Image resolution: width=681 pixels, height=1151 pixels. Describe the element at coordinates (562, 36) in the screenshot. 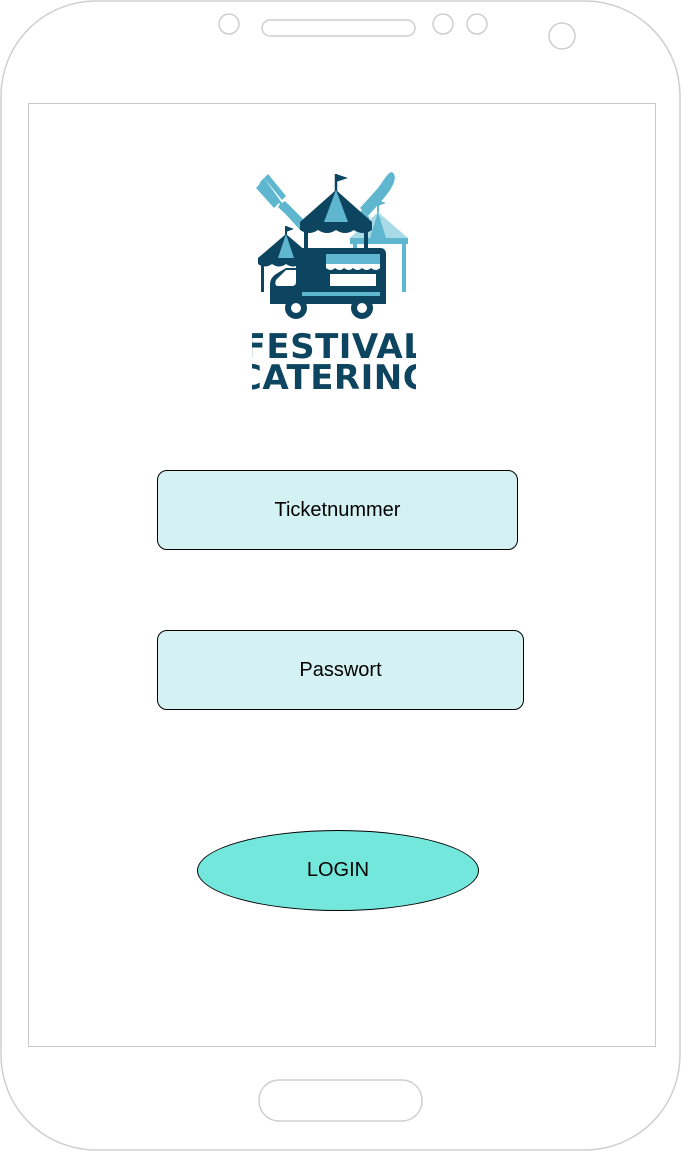

I see `front-camera-icon` at that location.